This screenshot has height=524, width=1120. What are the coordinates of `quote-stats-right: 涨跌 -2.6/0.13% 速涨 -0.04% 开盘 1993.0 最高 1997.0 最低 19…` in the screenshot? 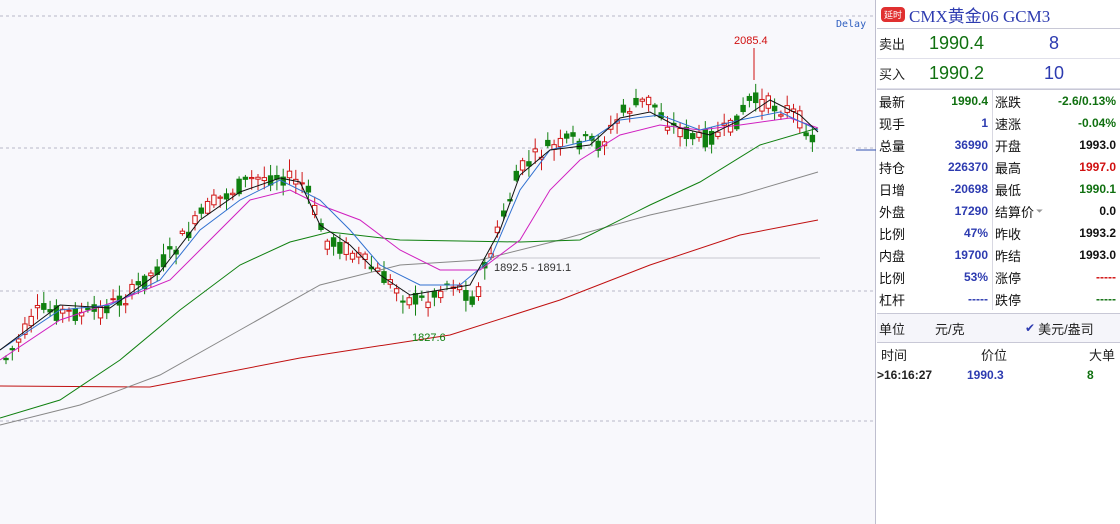 It's located at (1056, 200).